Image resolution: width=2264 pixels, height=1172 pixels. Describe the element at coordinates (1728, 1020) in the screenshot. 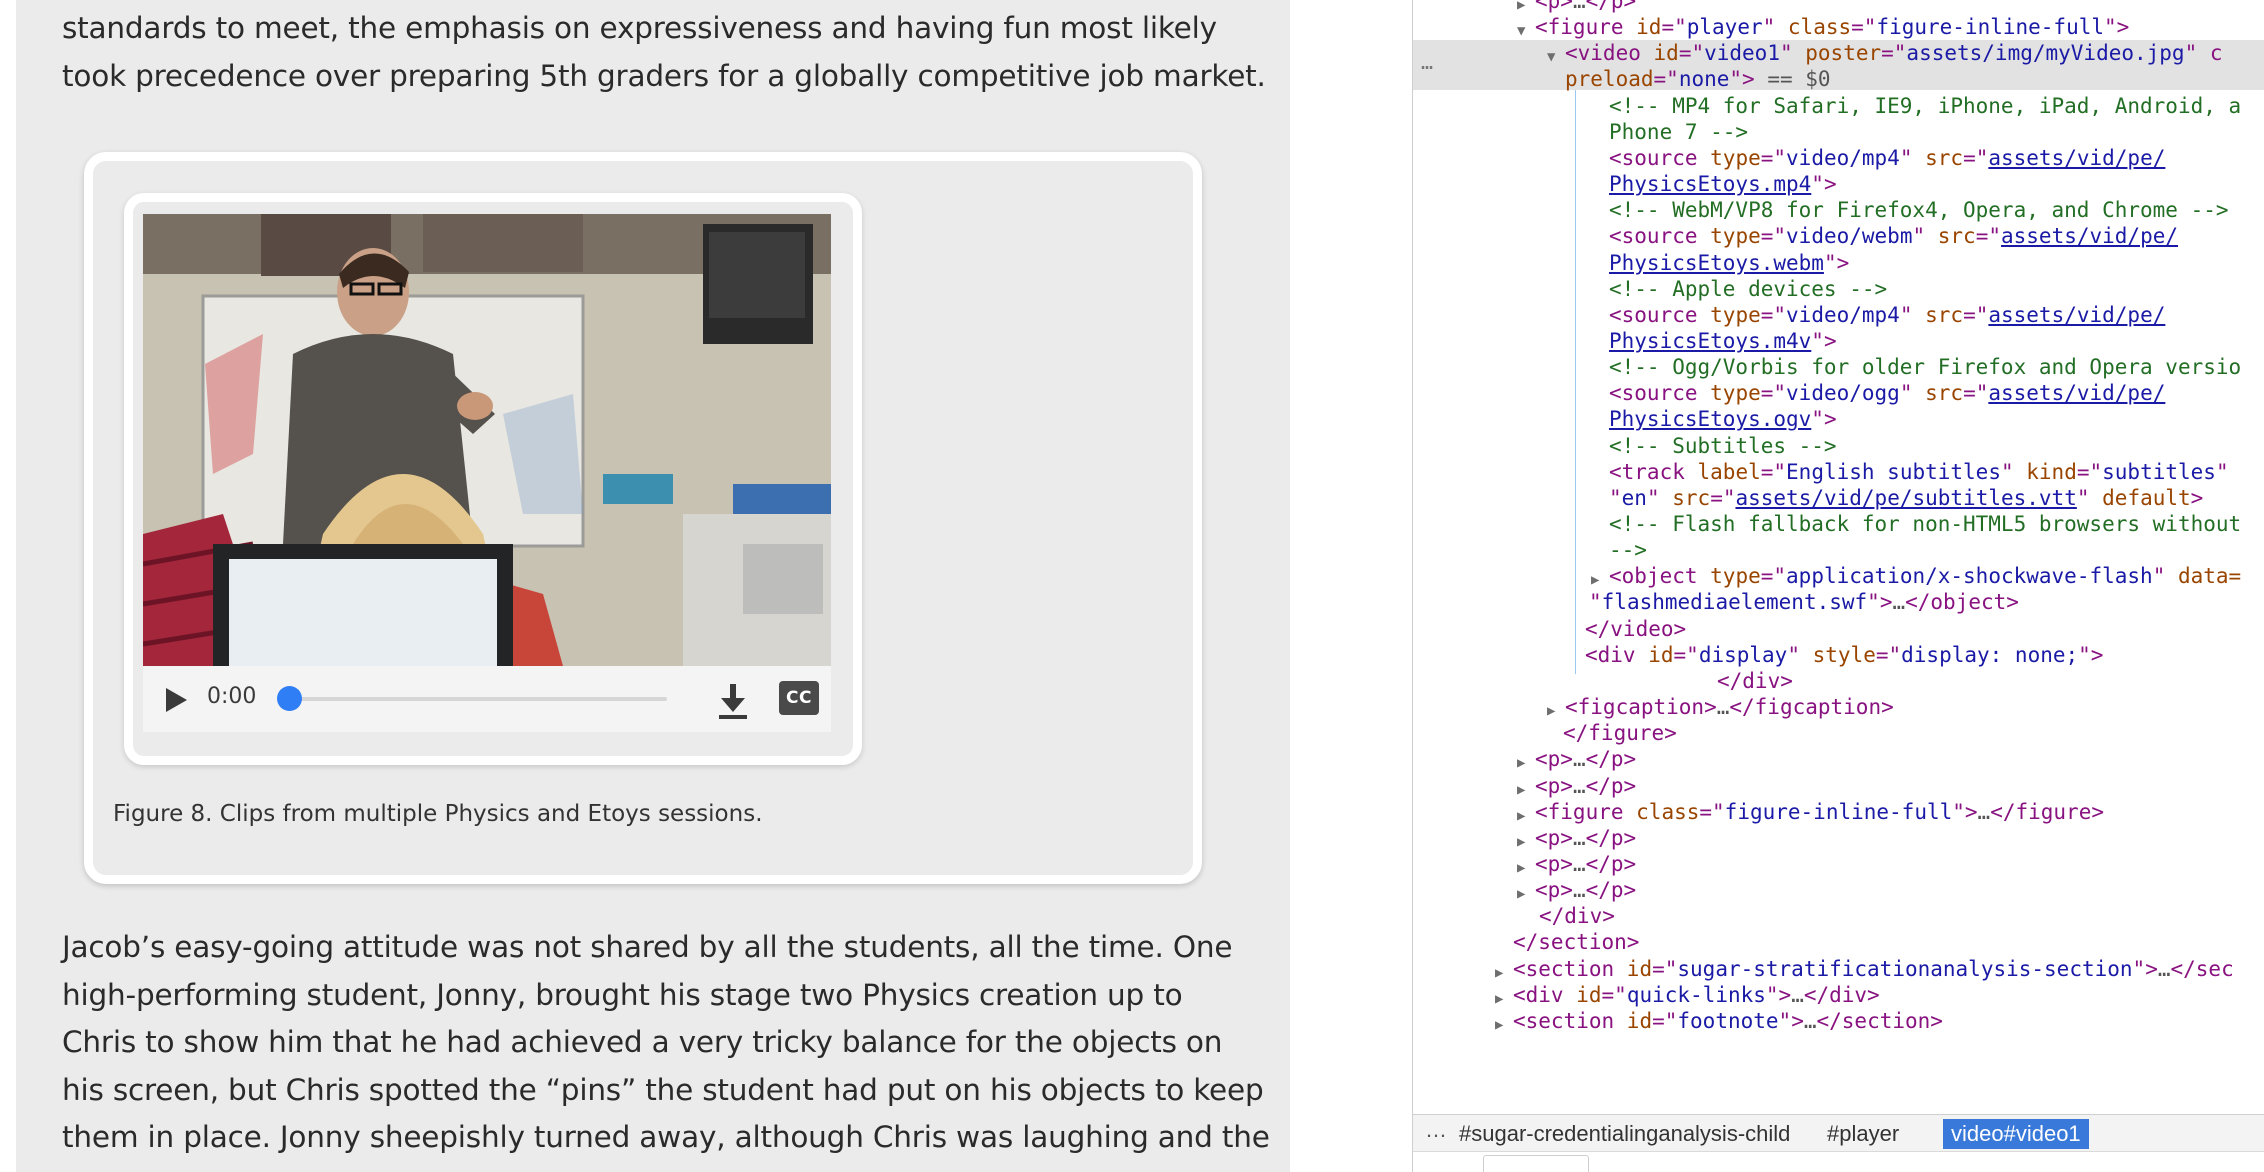

I see `token: footnote` at that location.